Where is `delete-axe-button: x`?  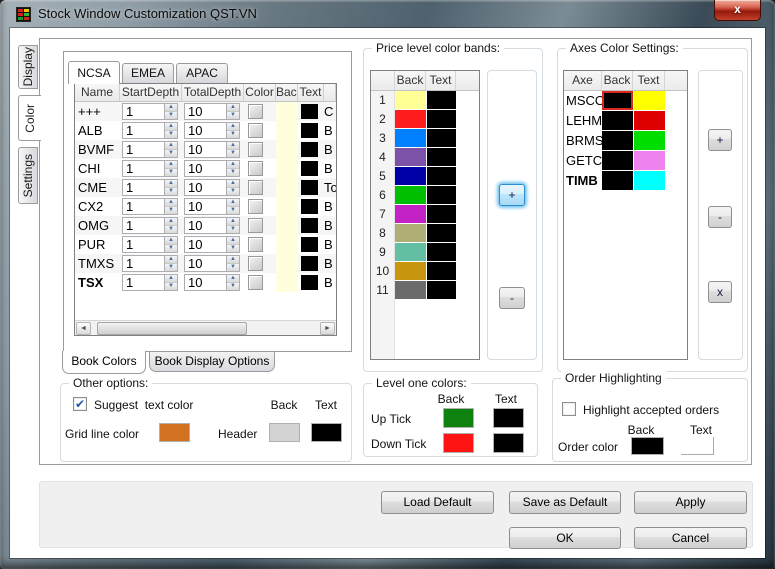 delete-axe-button: x is located at coordinates (720, 292).